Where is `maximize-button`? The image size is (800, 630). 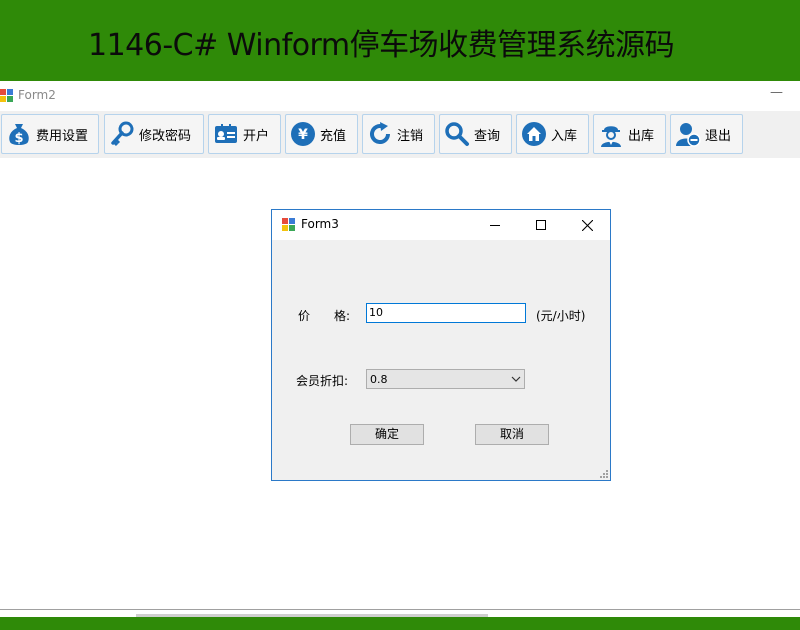
maximize-button is located at coordinates (541, 225).